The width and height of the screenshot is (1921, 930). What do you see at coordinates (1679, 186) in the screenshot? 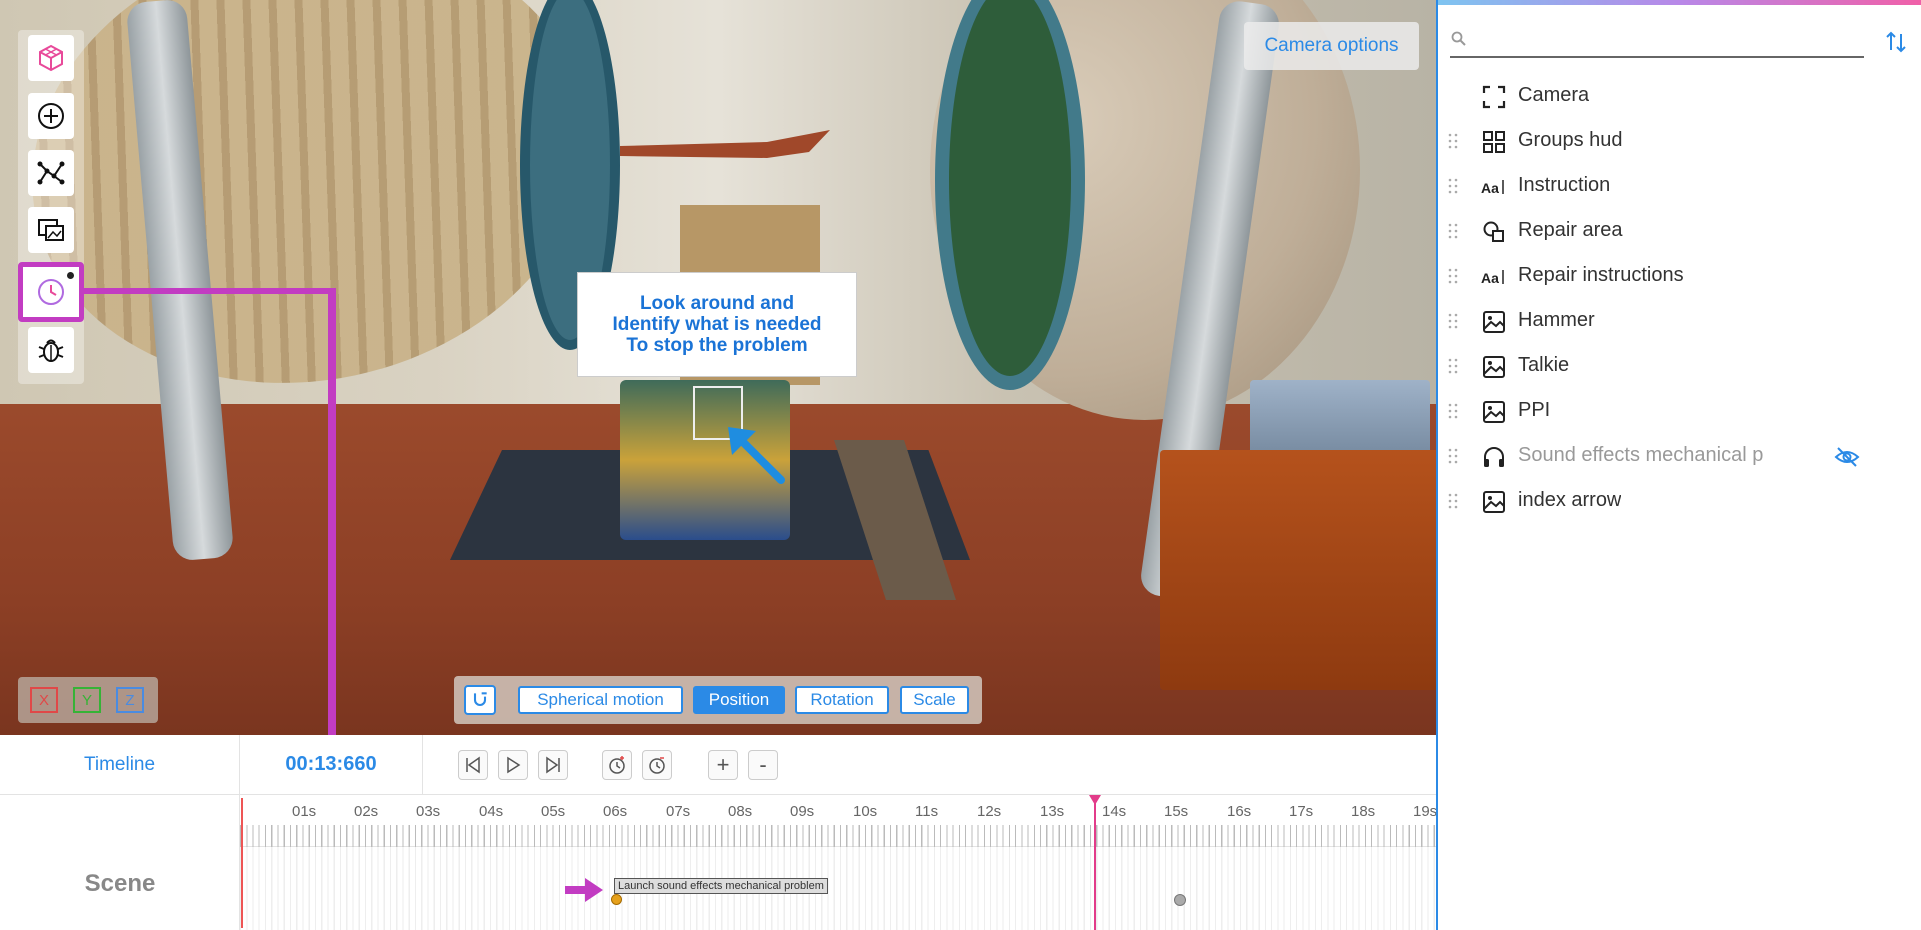
I see `layer-item-instruction: Aa Instruction` at bounding box center [1679, 186].